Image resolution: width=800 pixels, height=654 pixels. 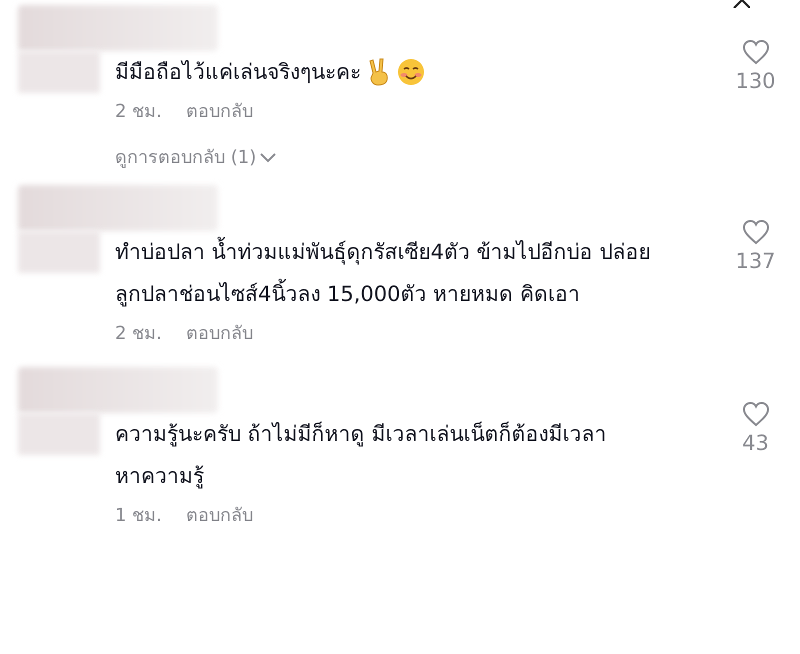 What do you see at coordinates (238, 72) in the screenshot?
I see `comment-text: มีมือถือไว้แค่เล่นจริงๆนะคะ` at bounding box center [238, 72].